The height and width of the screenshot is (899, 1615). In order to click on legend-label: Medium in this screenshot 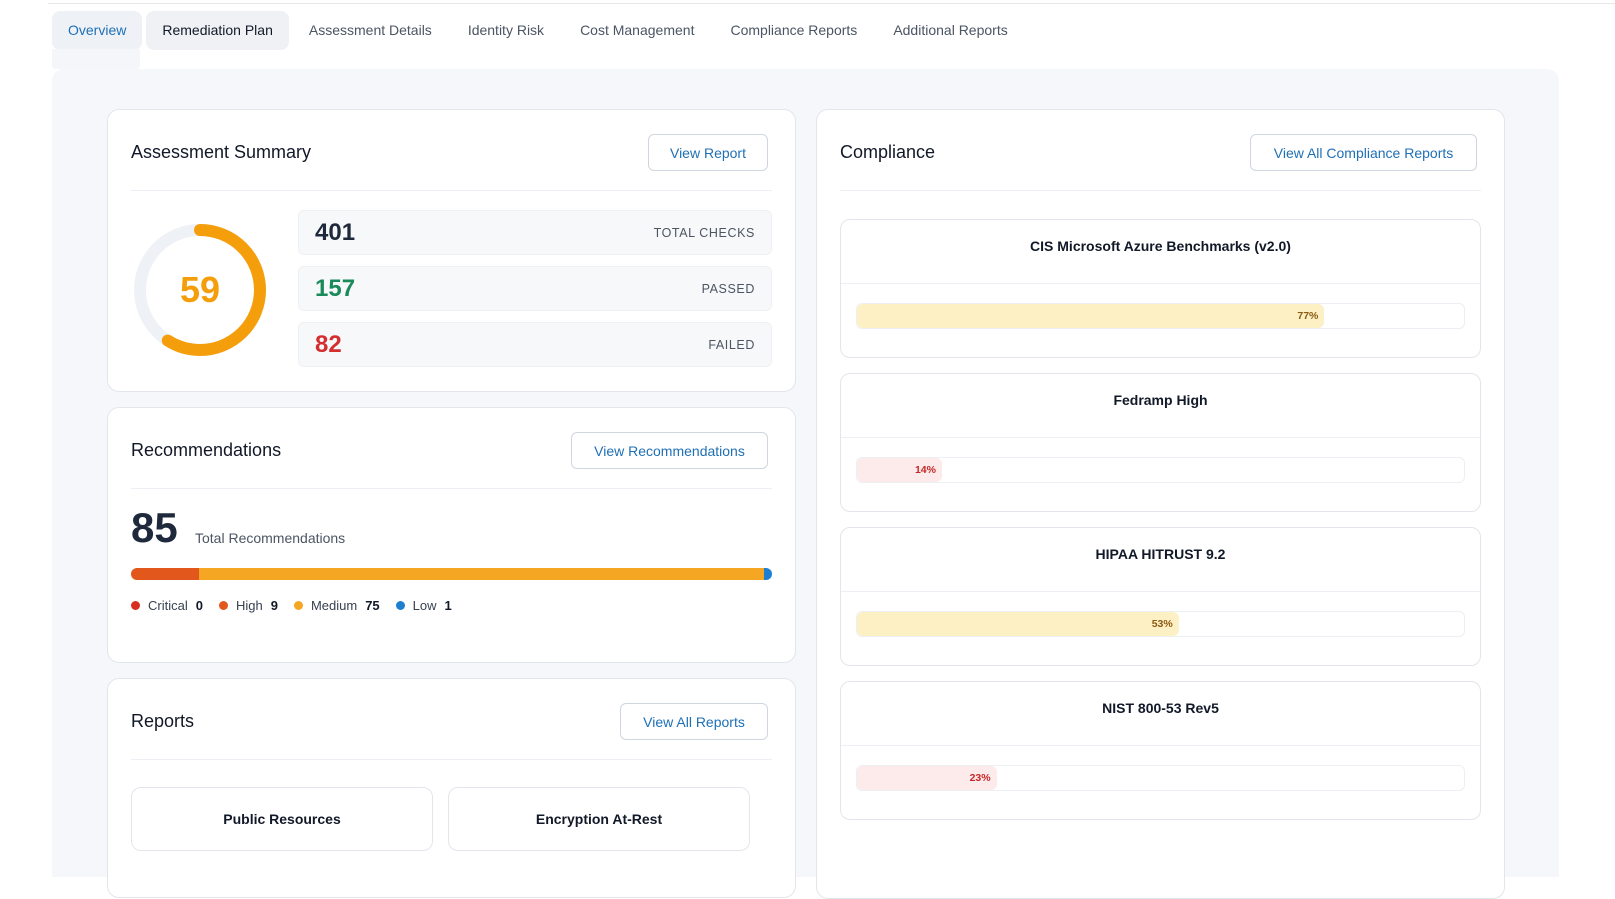, I will do `click(334, 605)`.